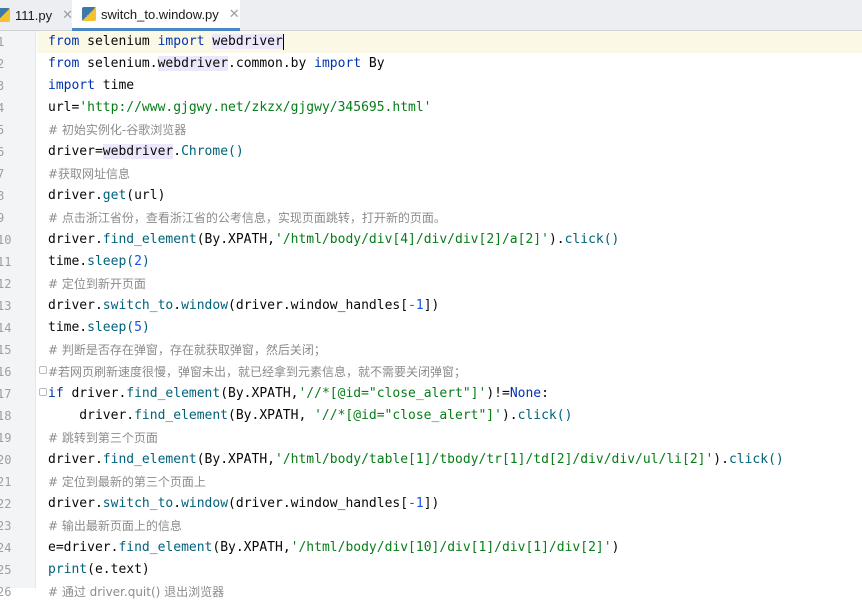 The height and width of the screenshot is (604, 862). Describe the element at coordinates (68, 261) in the screenshot. I see `code-token: time.` at that location.